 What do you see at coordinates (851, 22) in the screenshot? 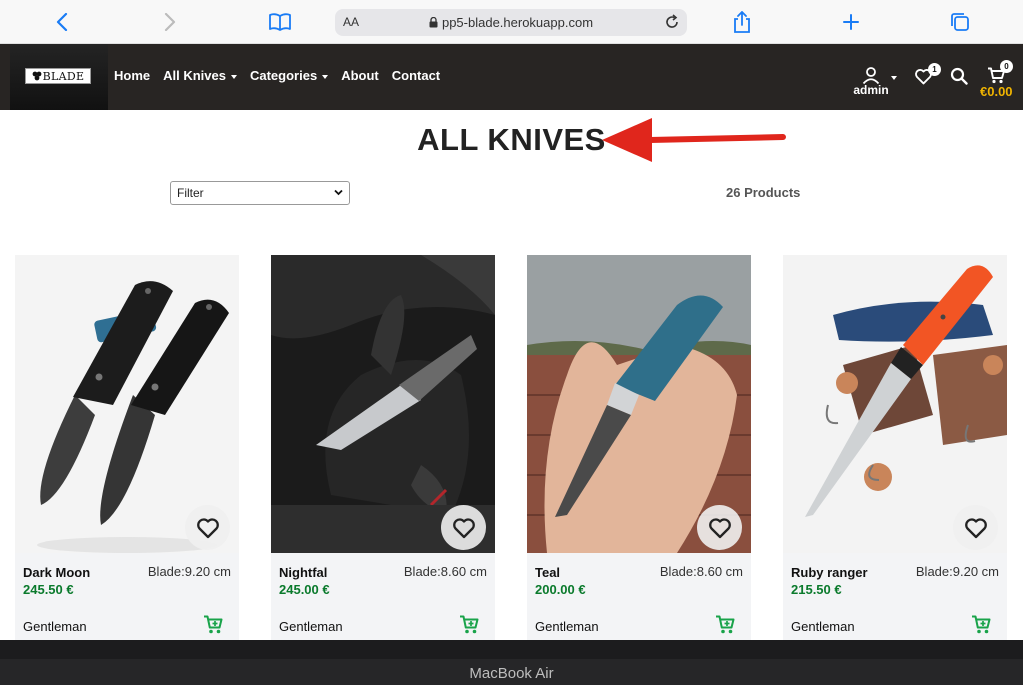
I see `new-tab-icon` at bounding box center [851, 22].